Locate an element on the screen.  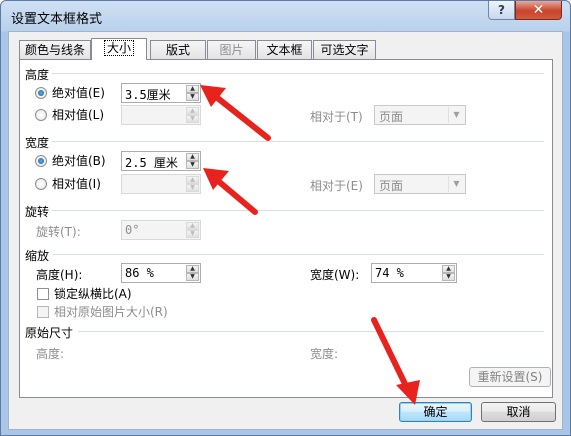
height-relative-radio is located at coordinates (41, 115).